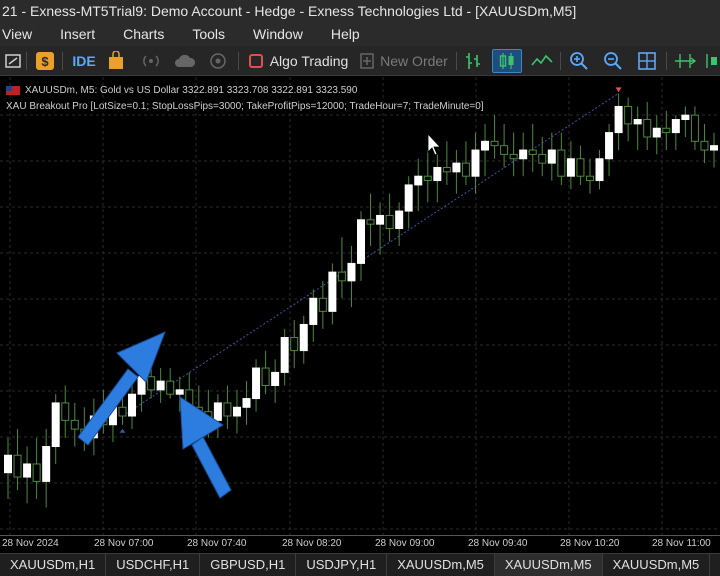  What do you see at coordinates (434, 144) in the screenshot?
I see `mouse-cursor-icon` at bounding box center [434, 144].